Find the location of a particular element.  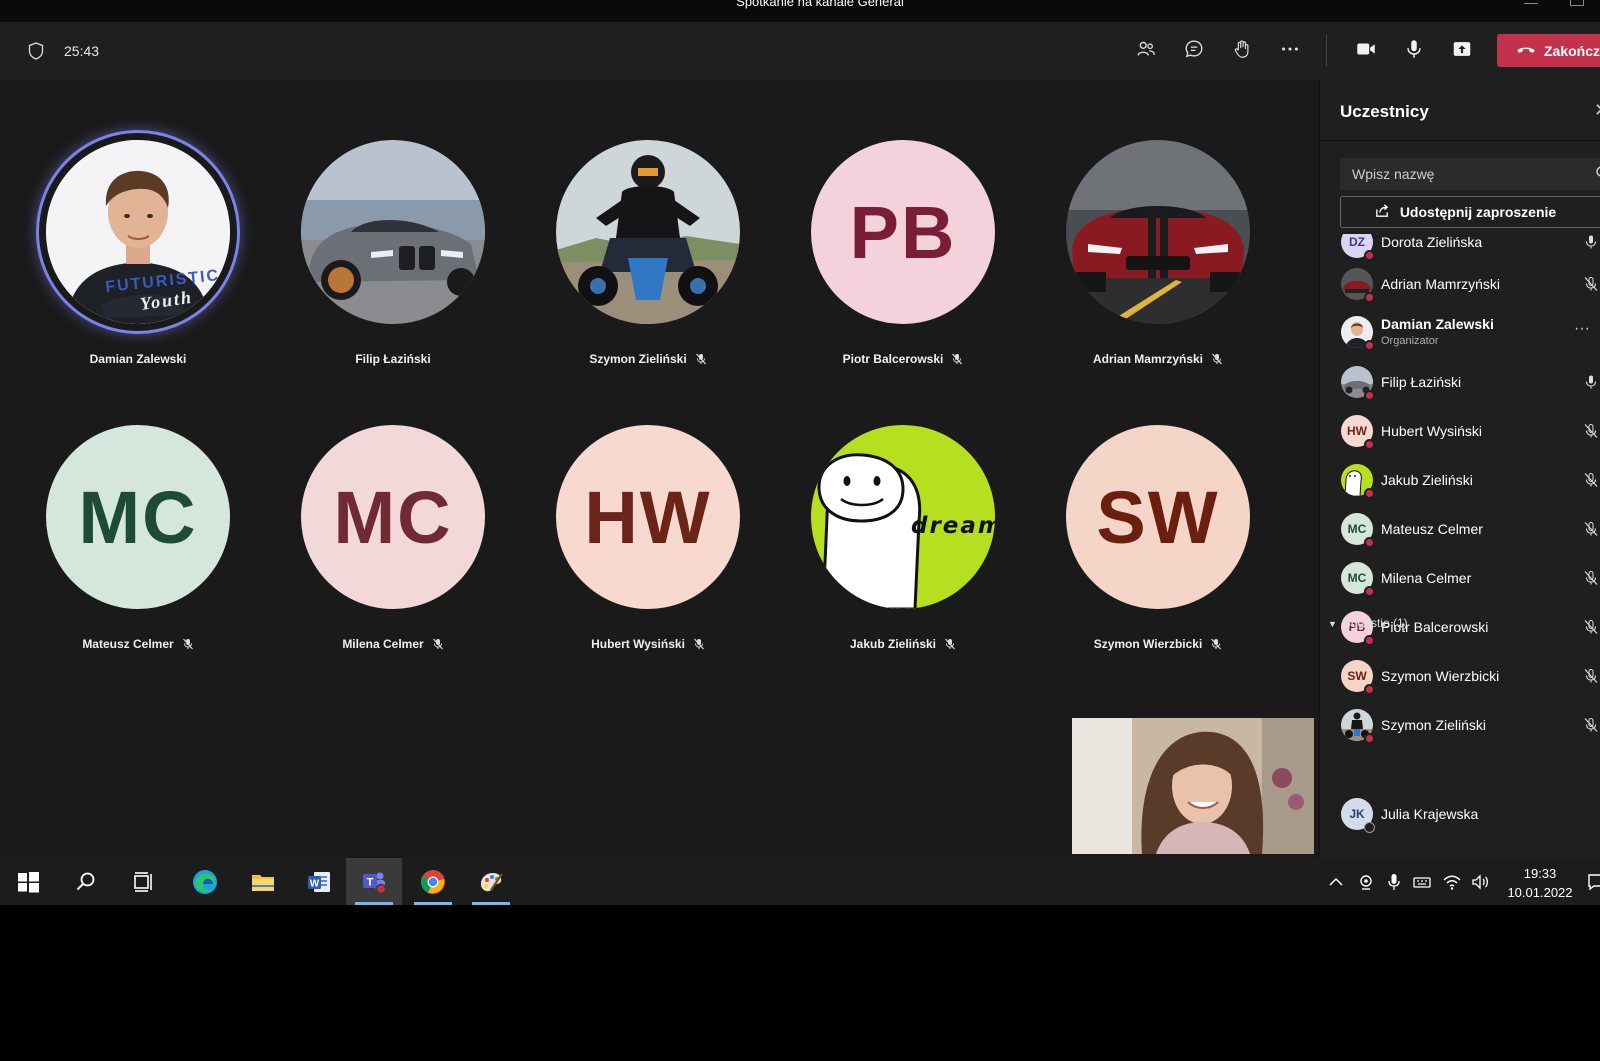

edge-app is located at coordinates (205, 881).